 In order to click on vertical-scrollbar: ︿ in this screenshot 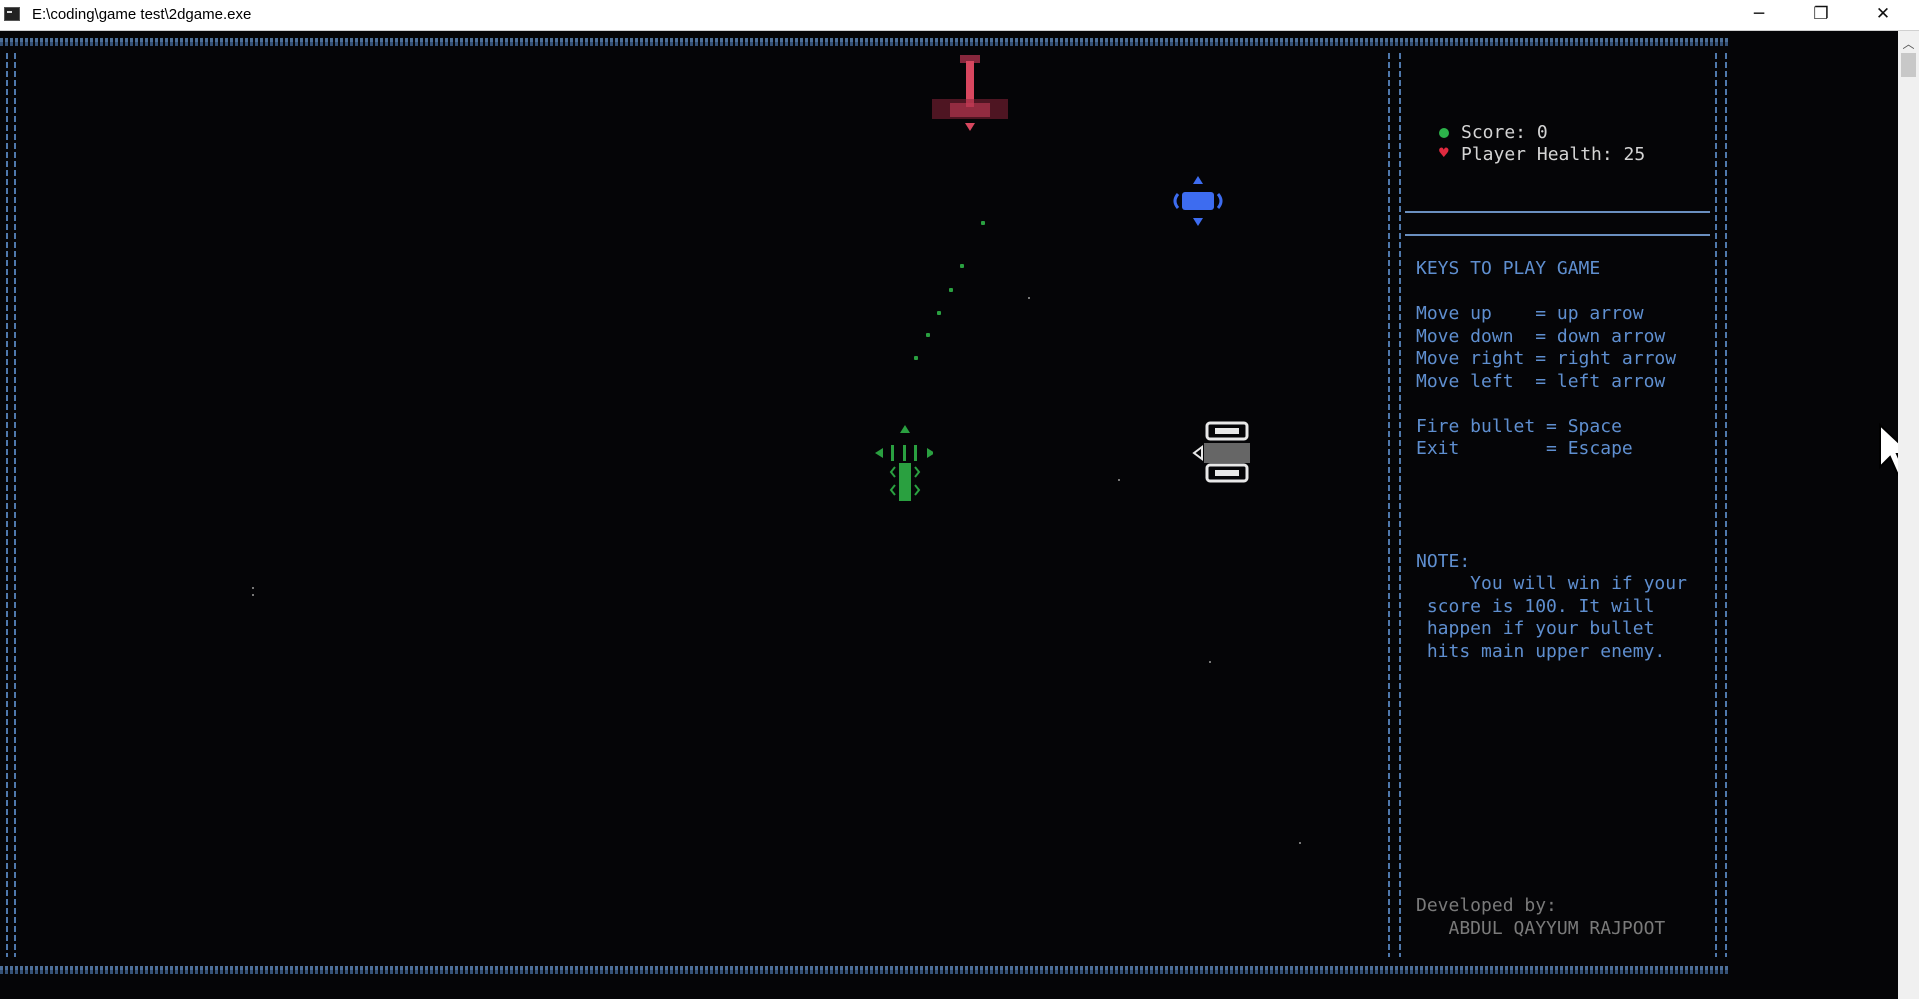, I will do `click(1908, 515)`.